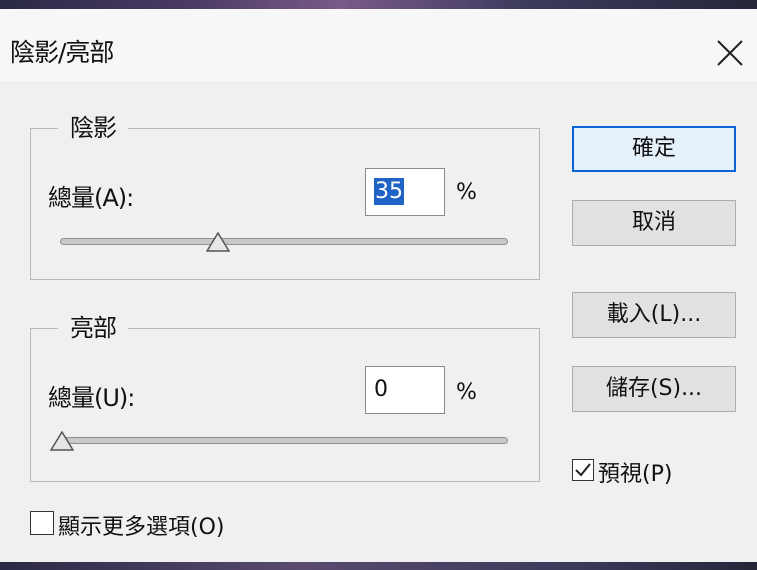 This screenshot has height=570, width=757. Describe the element at coordinates (466, 192) in the screenshot. I see `shadows-percent-unit: %` at that location.